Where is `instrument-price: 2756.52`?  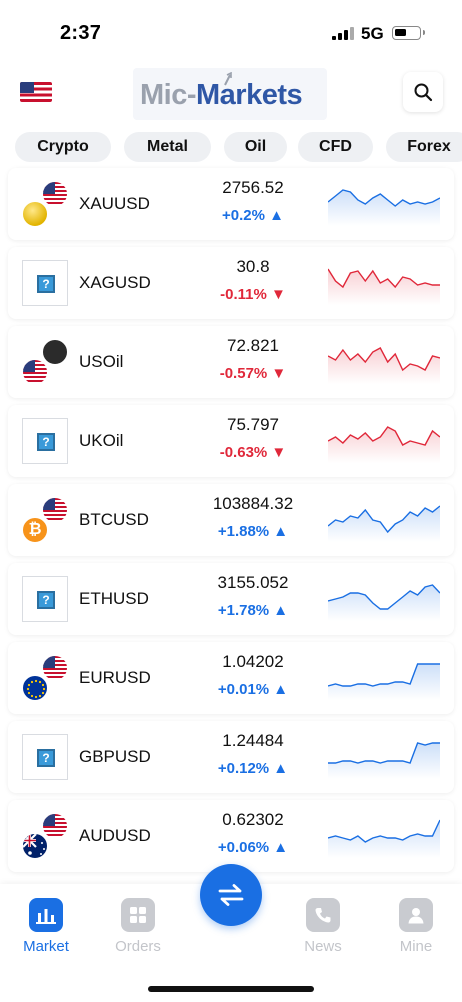
instrument-price: 2756.52 is located at coordinates (253, 187).